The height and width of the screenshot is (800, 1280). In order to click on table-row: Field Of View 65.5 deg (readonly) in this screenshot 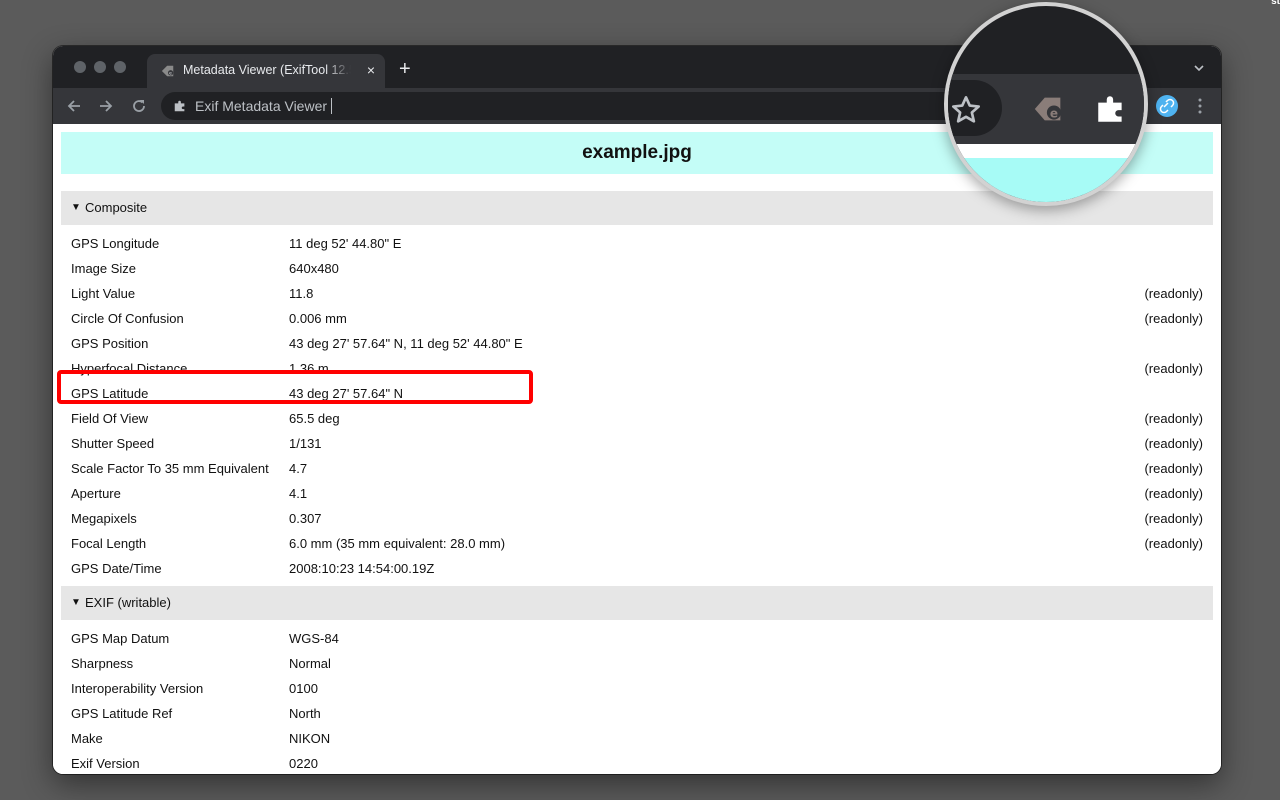, I will do `click(637, 418)`.